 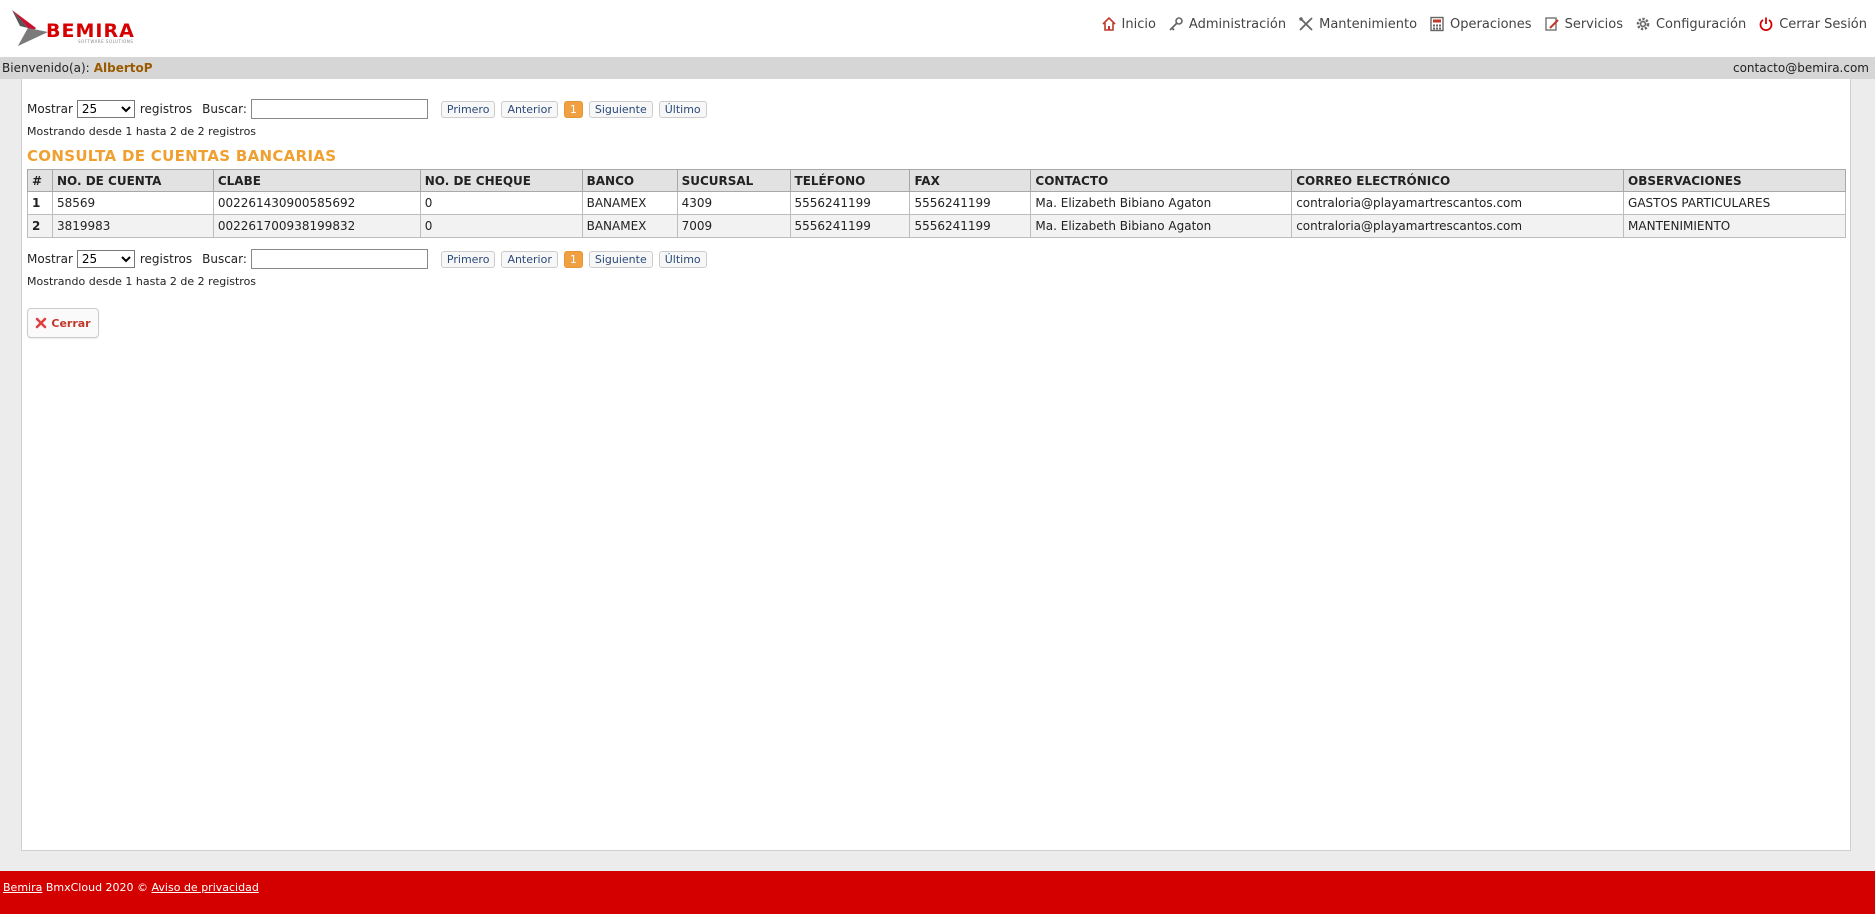 What do you see at coordinates (132, 203) in the screenshot?
I see `table-cell: 58569` at bounding box center [132, 203].